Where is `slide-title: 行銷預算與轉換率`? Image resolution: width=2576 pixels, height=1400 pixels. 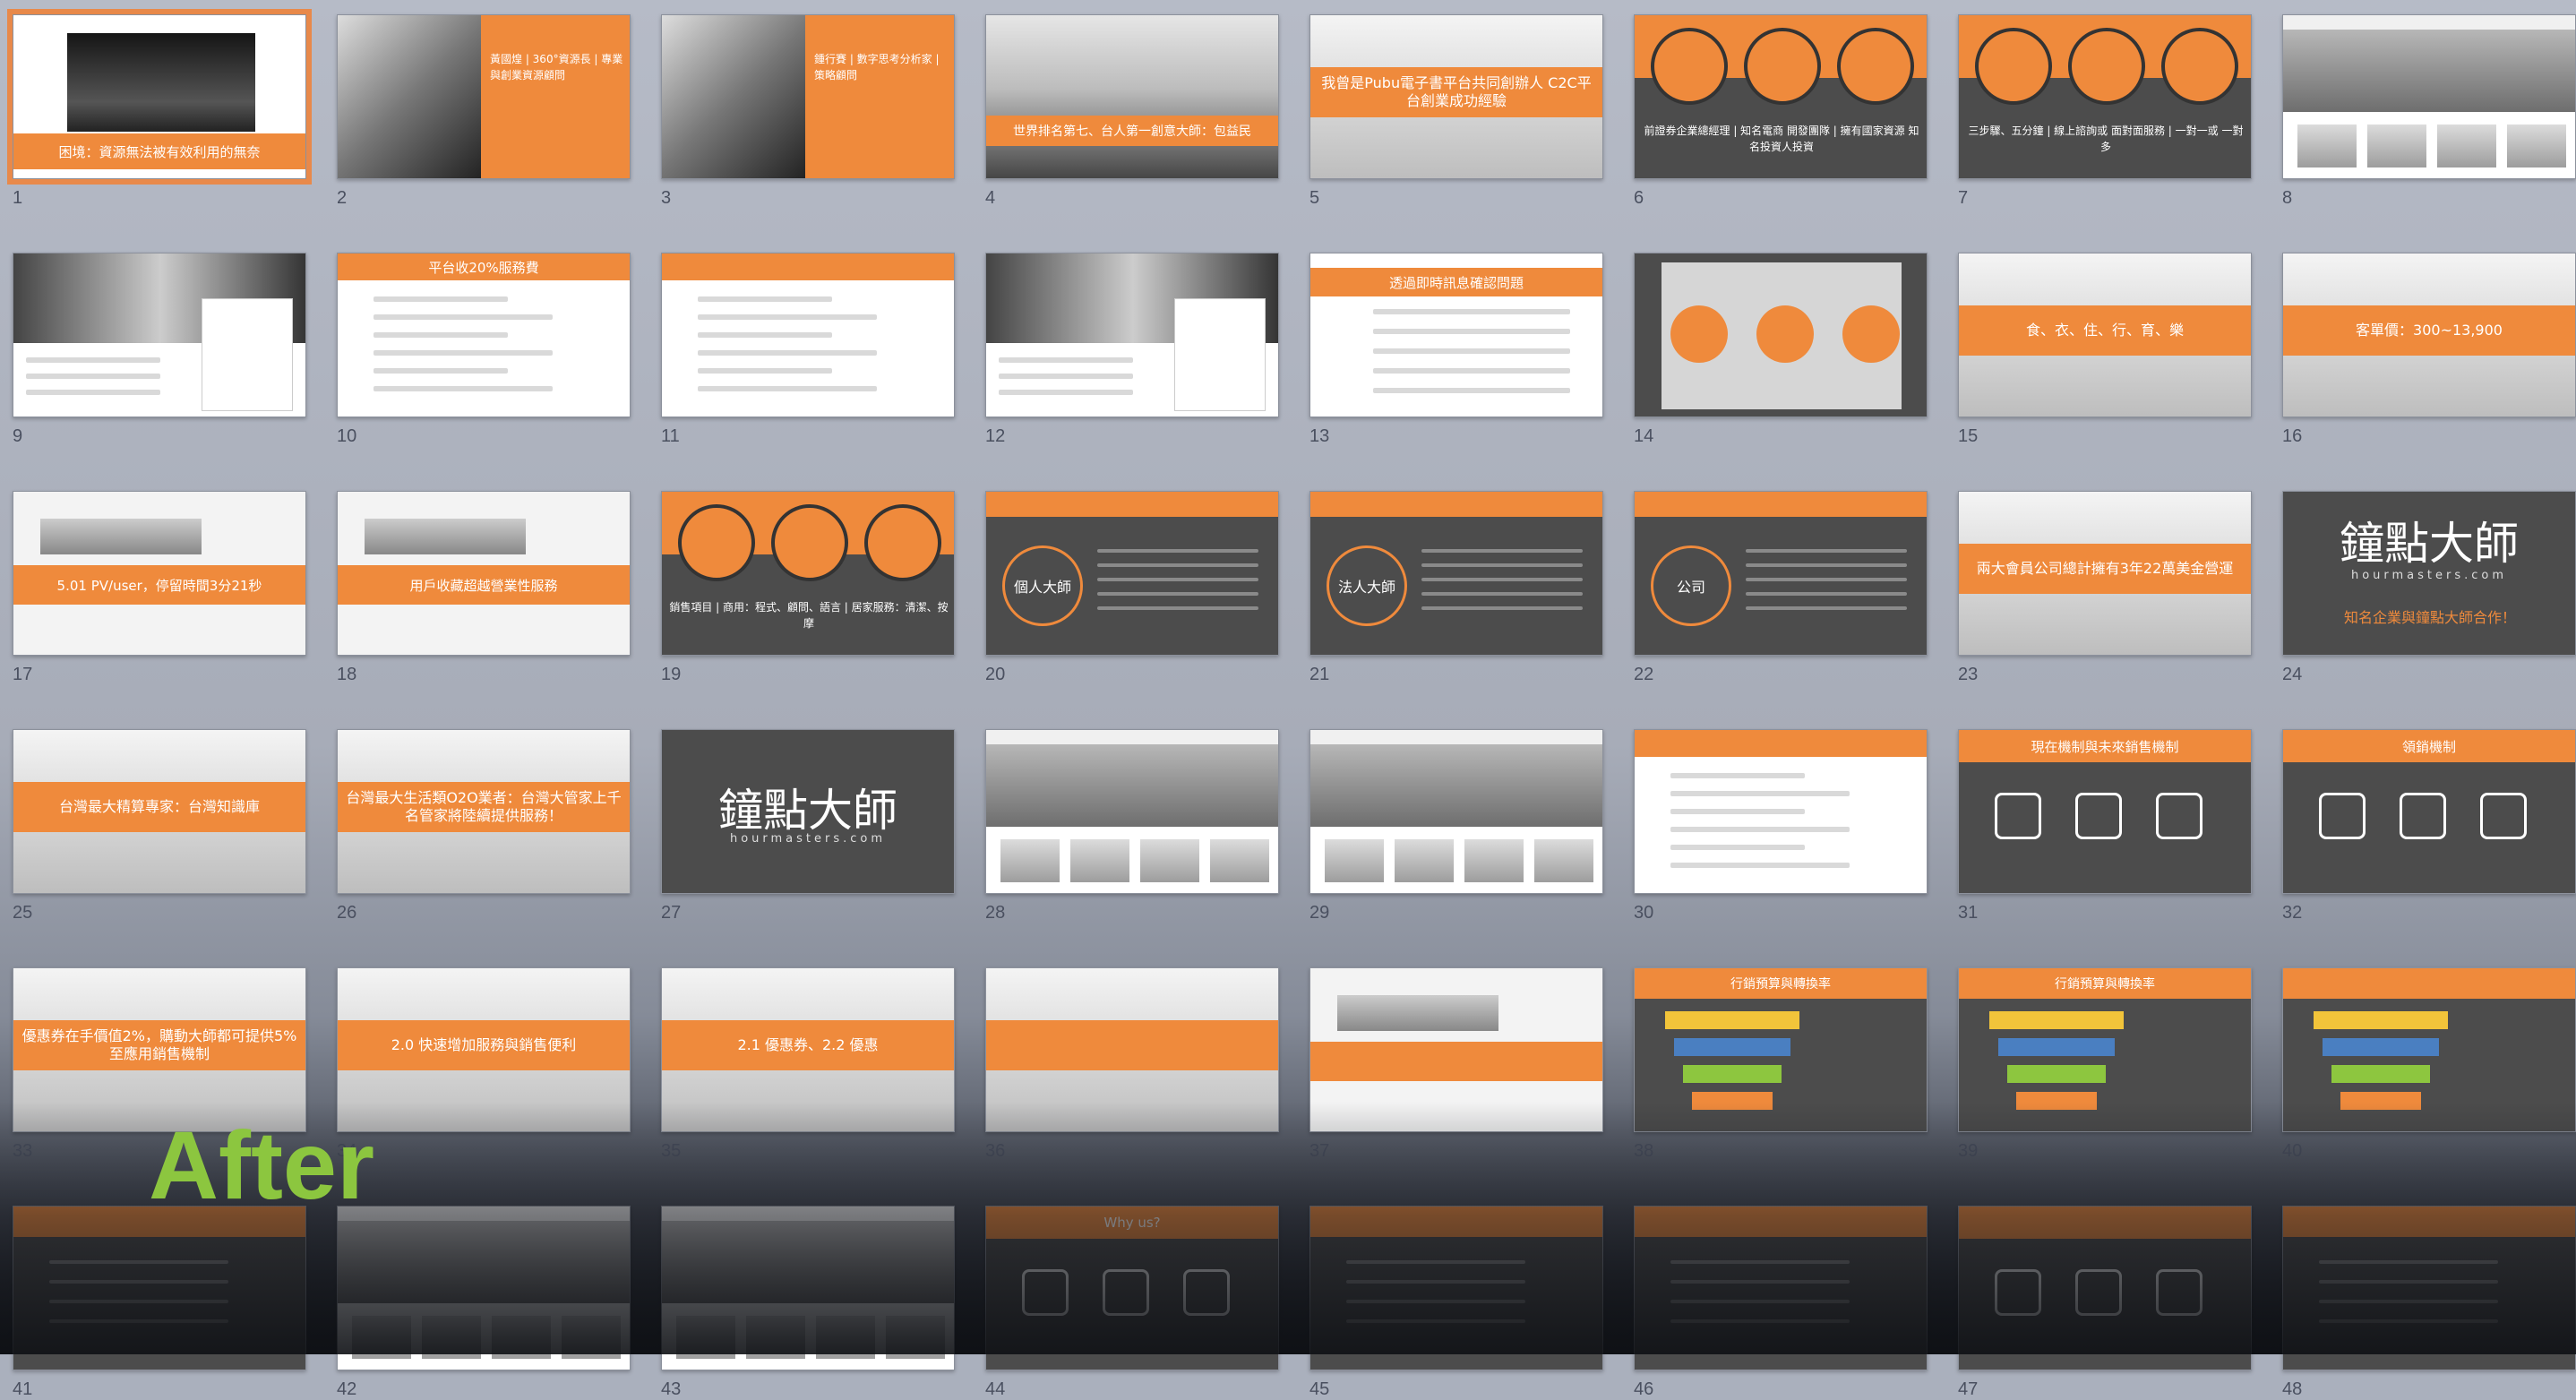 slide-title: 行銷預算與轉換率 is located at coordinates (2105, 983).